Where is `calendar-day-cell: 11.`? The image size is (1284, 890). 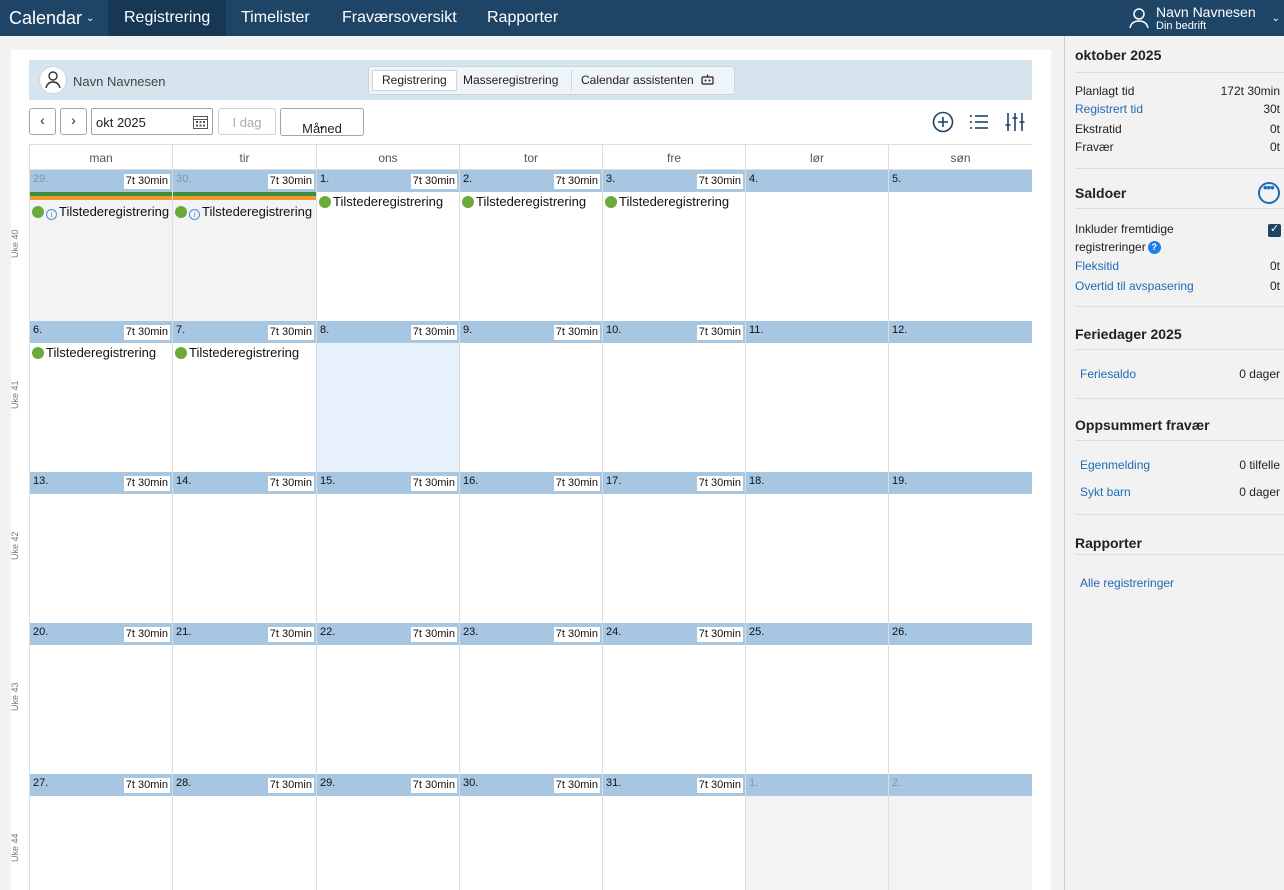
calendar-day-cell: 11. is located at coordinates (816, 396).